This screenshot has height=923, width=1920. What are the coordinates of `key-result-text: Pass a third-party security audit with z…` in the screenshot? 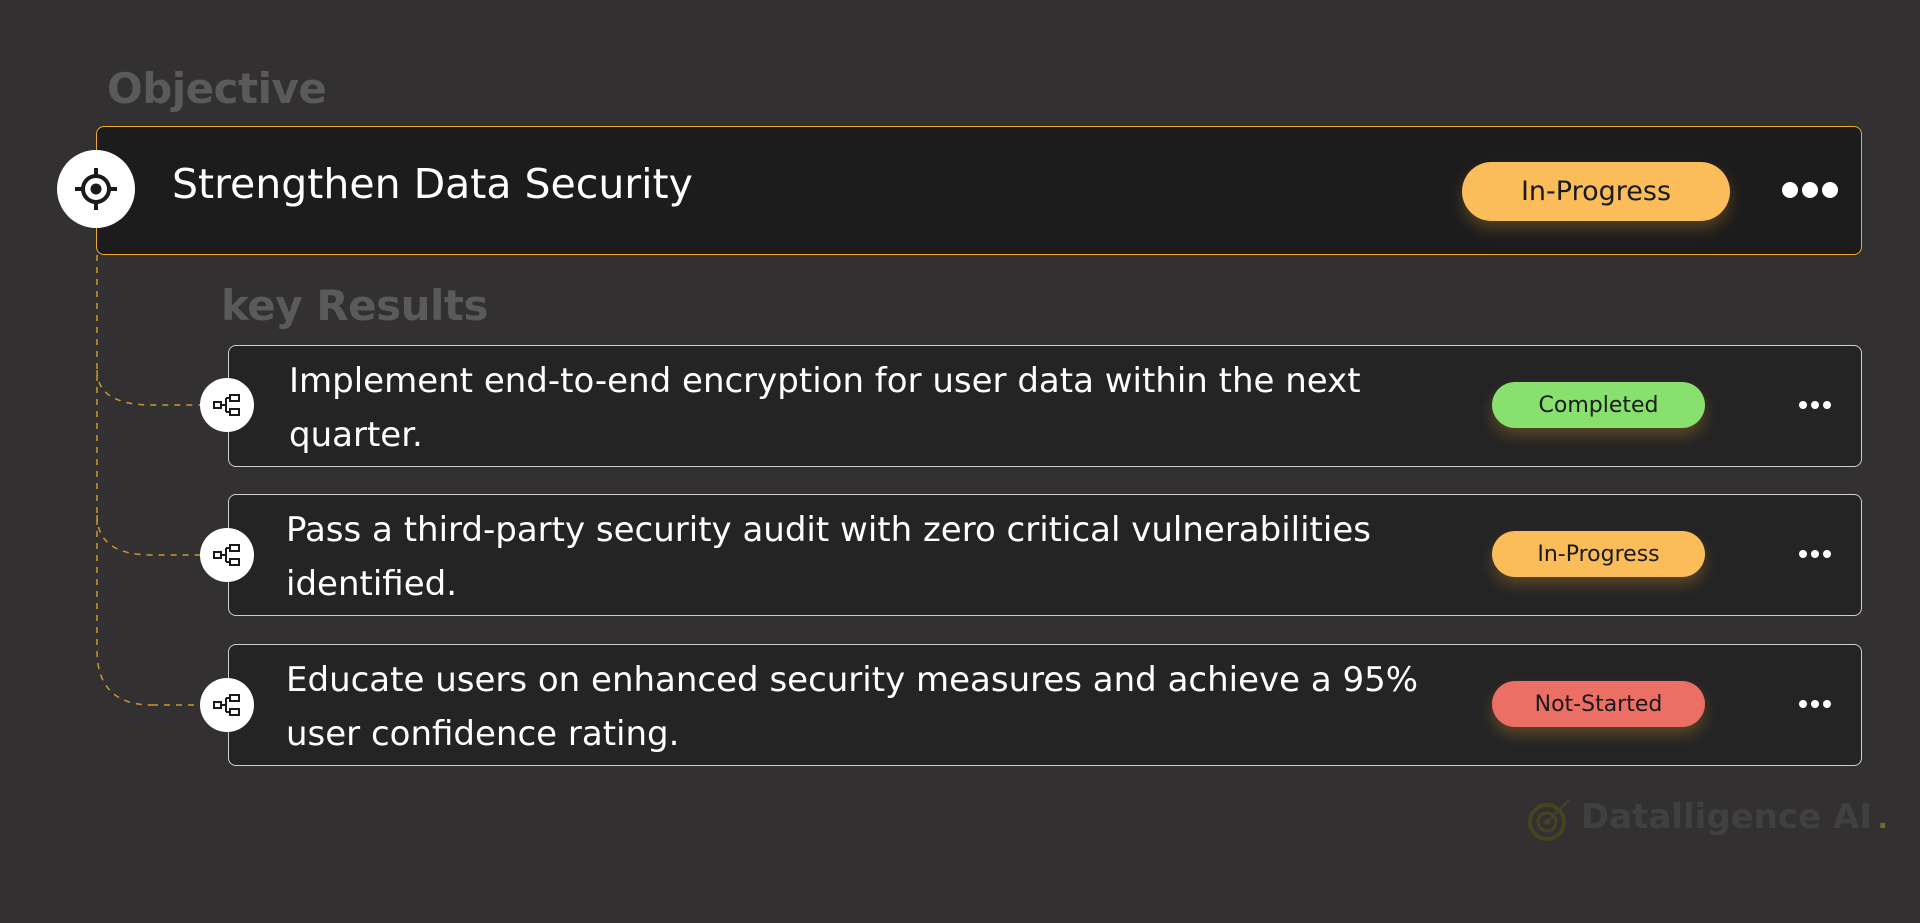 It's located at (828, 557).